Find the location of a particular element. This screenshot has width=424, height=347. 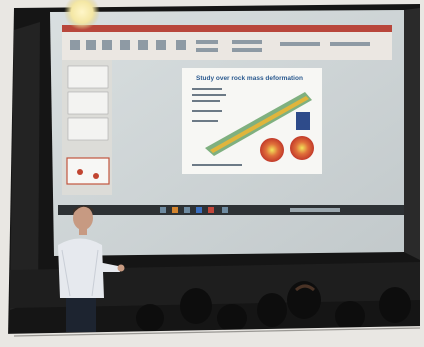

screen-shadow is located at coordinates (412, 134).